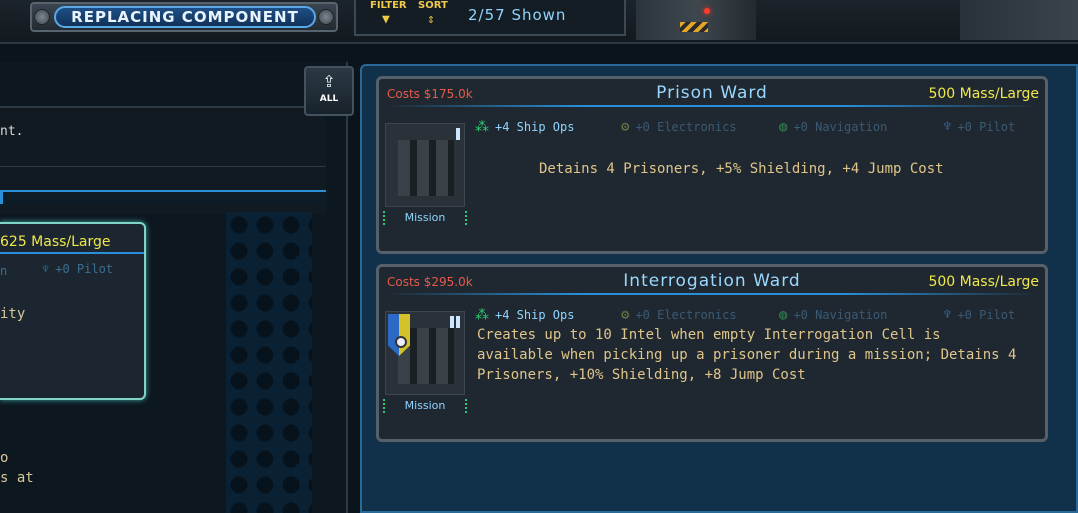 The image size is (1078, 513). What do you see at coordinates (73, 311) in the screenshot?
I see `selected-component-card: 625 Mass/Large n ♆ +0 Pilot ity` at bounding box center [73, 311].